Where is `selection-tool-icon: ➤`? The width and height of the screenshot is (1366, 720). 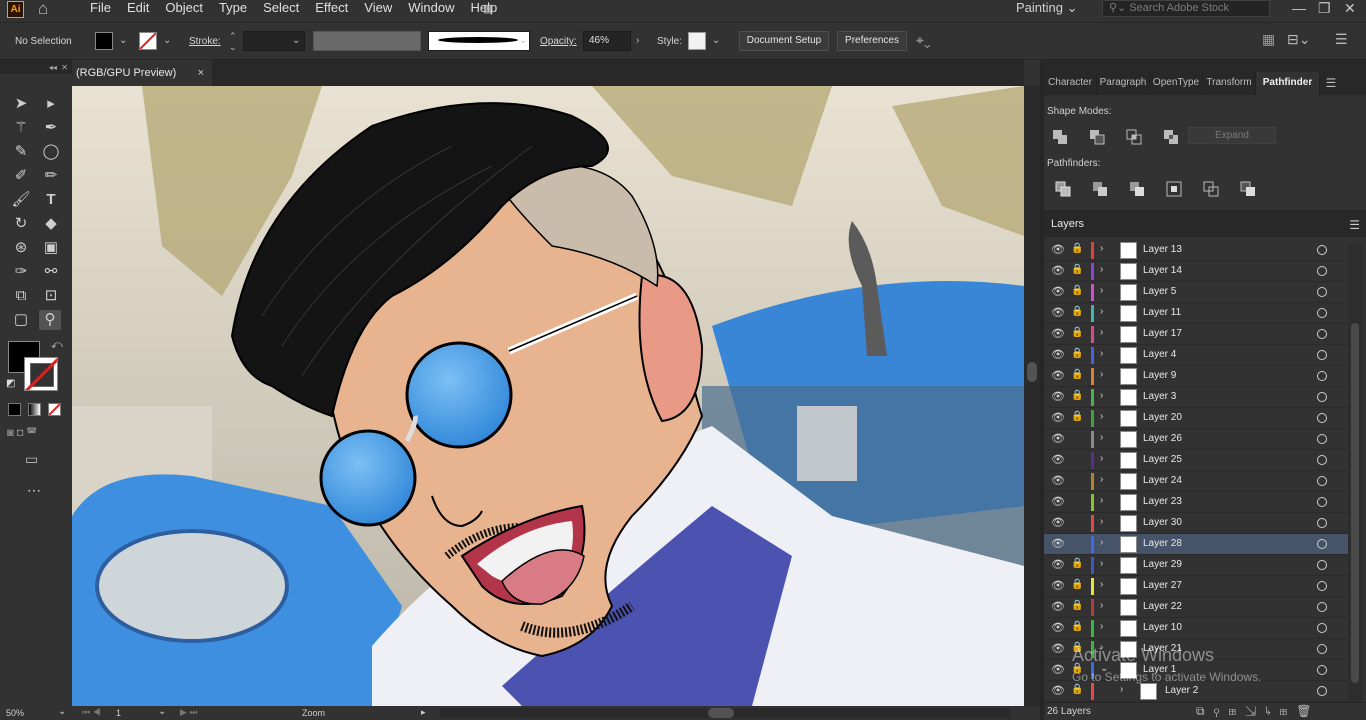
selection-tool-icon: ➤ is located at coordinates (21, 104).